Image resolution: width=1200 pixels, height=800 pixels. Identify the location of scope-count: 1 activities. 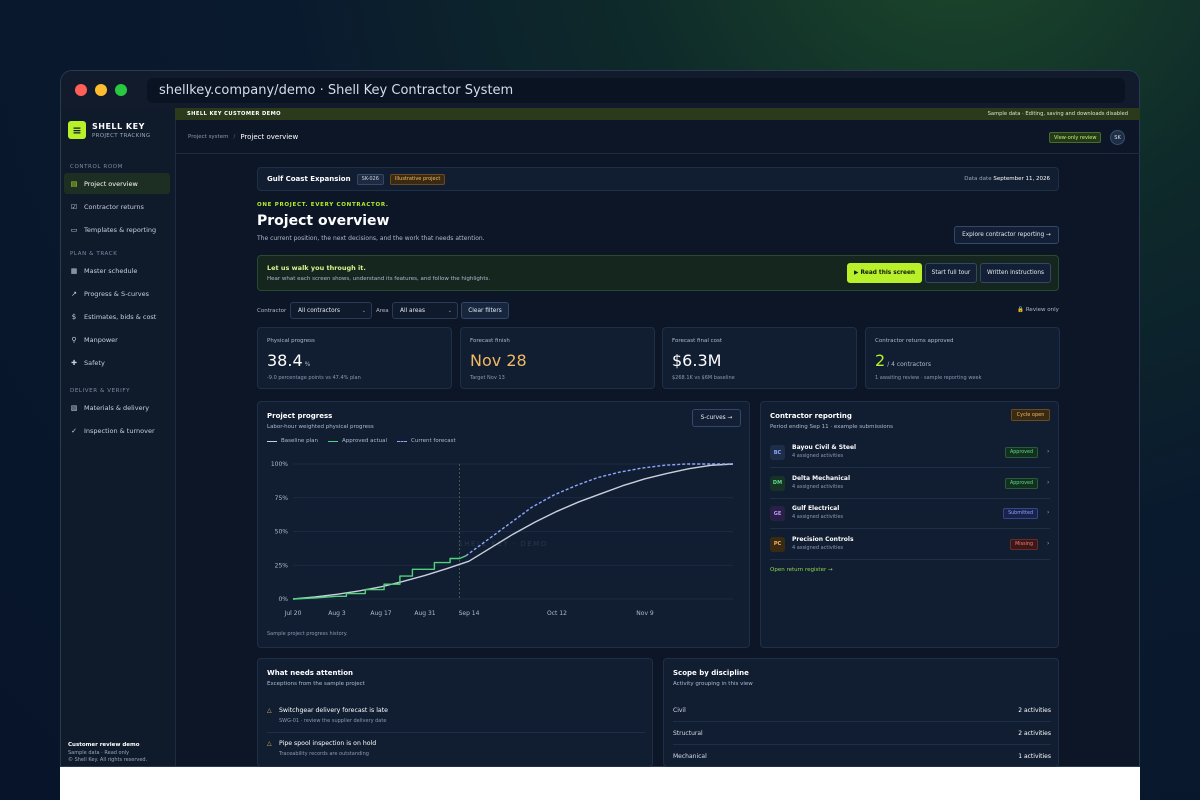
(1034, 756).